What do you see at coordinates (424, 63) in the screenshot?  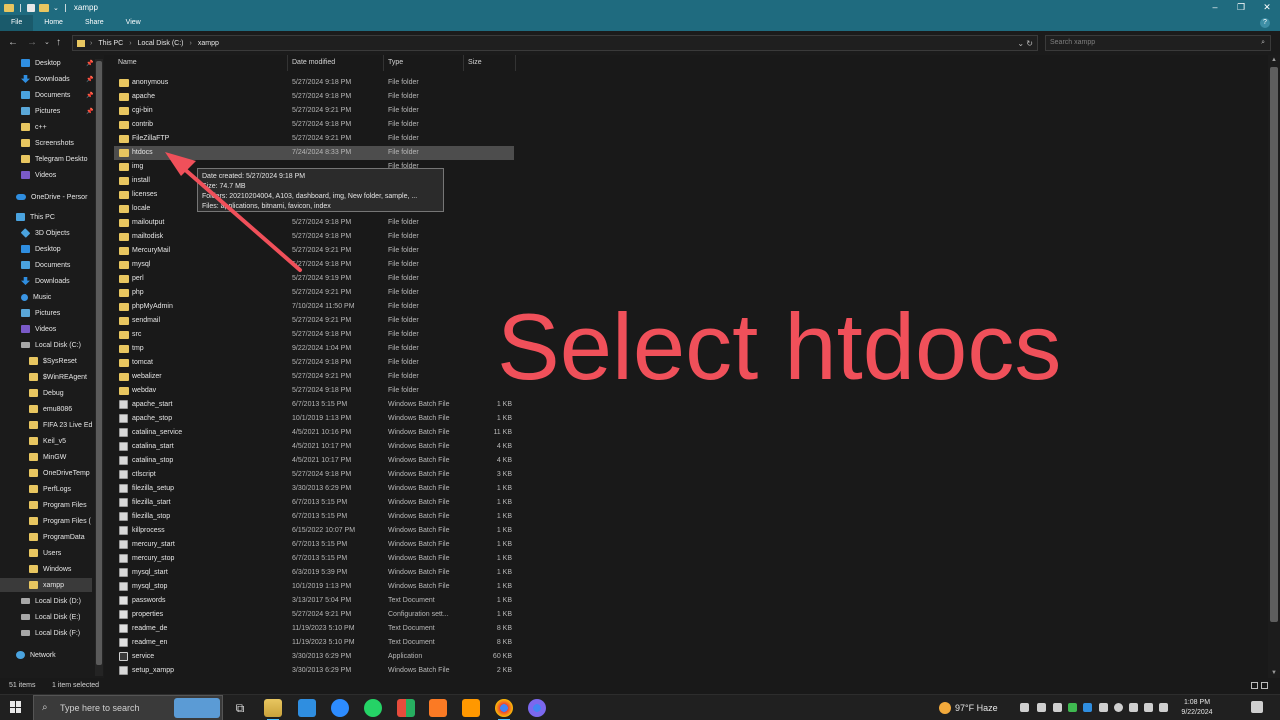 I see `column-type: Type` at bounding box center [424, 63].